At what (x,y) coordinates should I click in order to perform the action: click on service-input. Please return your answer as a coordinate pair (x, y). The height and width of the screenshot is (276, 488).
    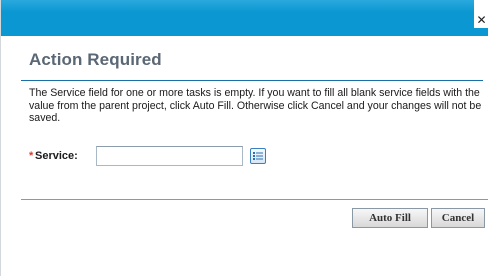
    Looking at the image, I should click on (169, 156).